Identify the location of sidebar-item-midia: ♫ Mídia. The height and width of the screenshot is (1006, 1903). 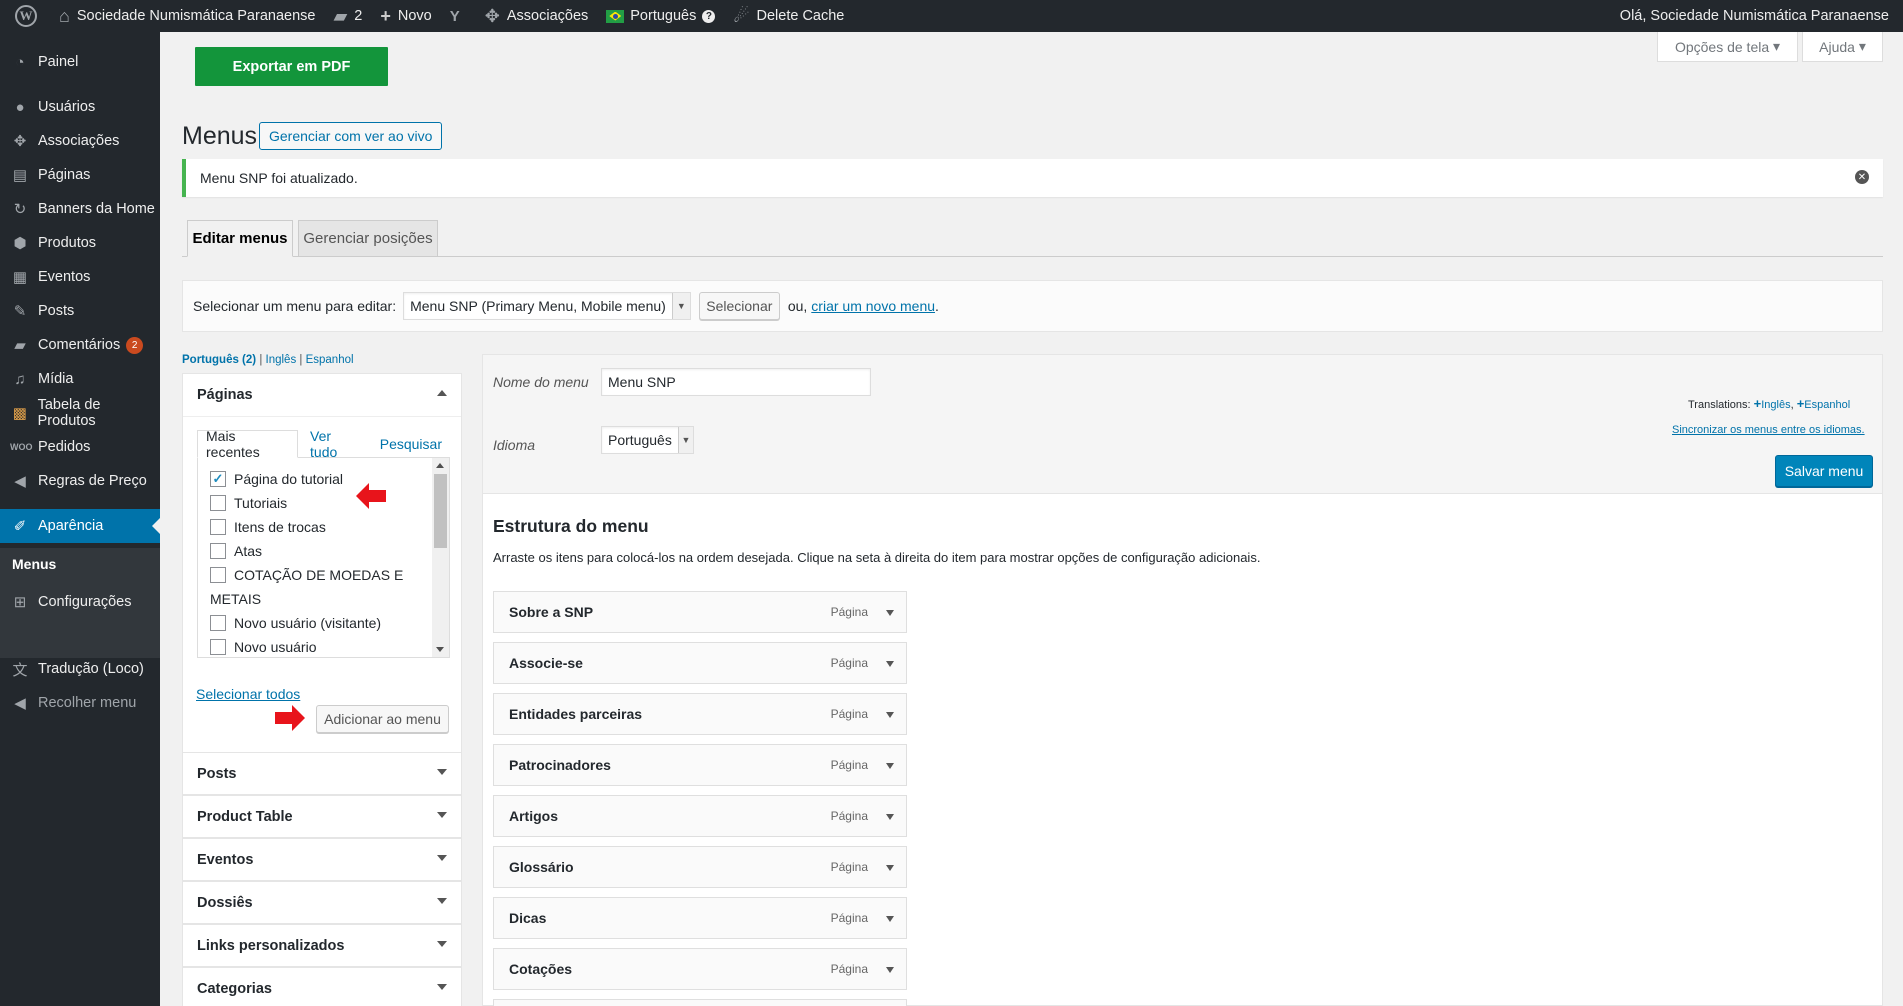
(80, 379).